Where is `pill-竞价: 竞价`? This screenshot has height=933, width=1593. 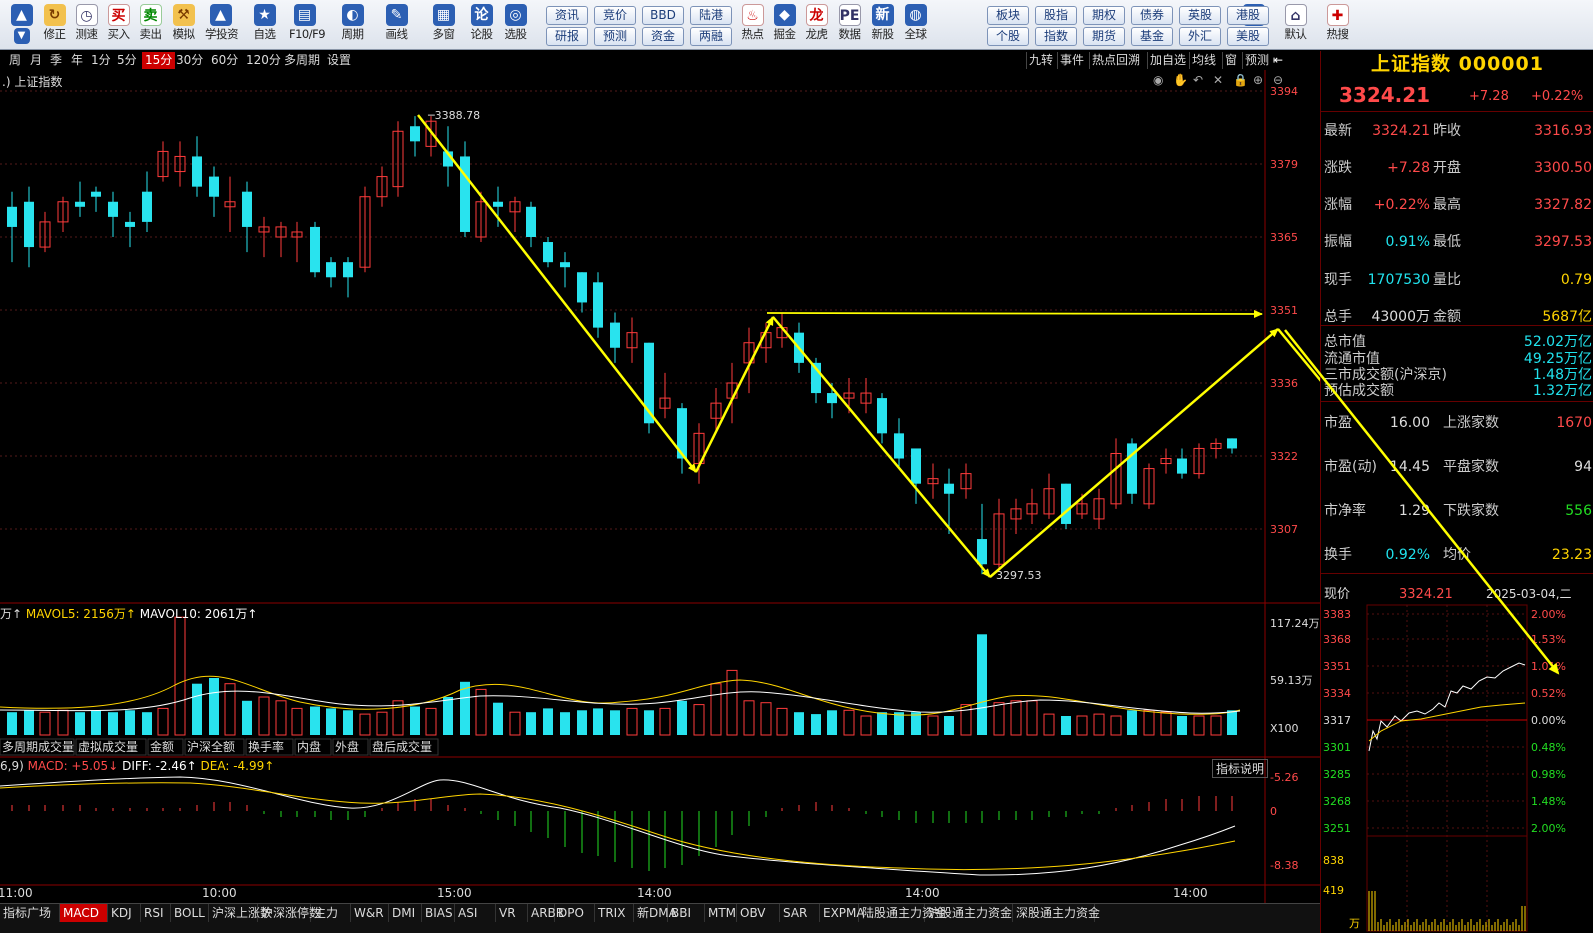 pill-竞价: 竞价 is located at coordinates (615, 15).